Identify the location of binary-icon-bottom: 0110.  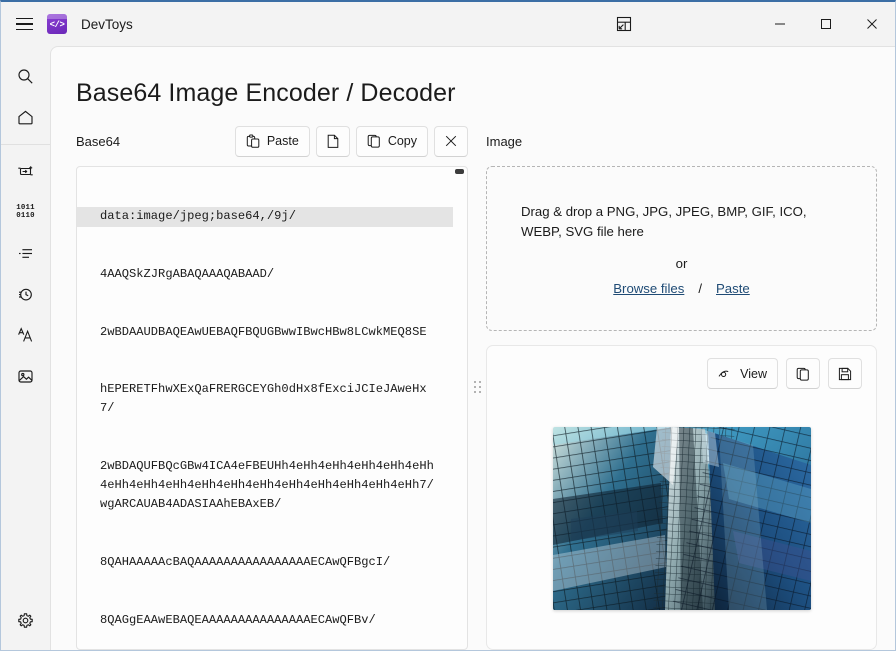
(25, 216).